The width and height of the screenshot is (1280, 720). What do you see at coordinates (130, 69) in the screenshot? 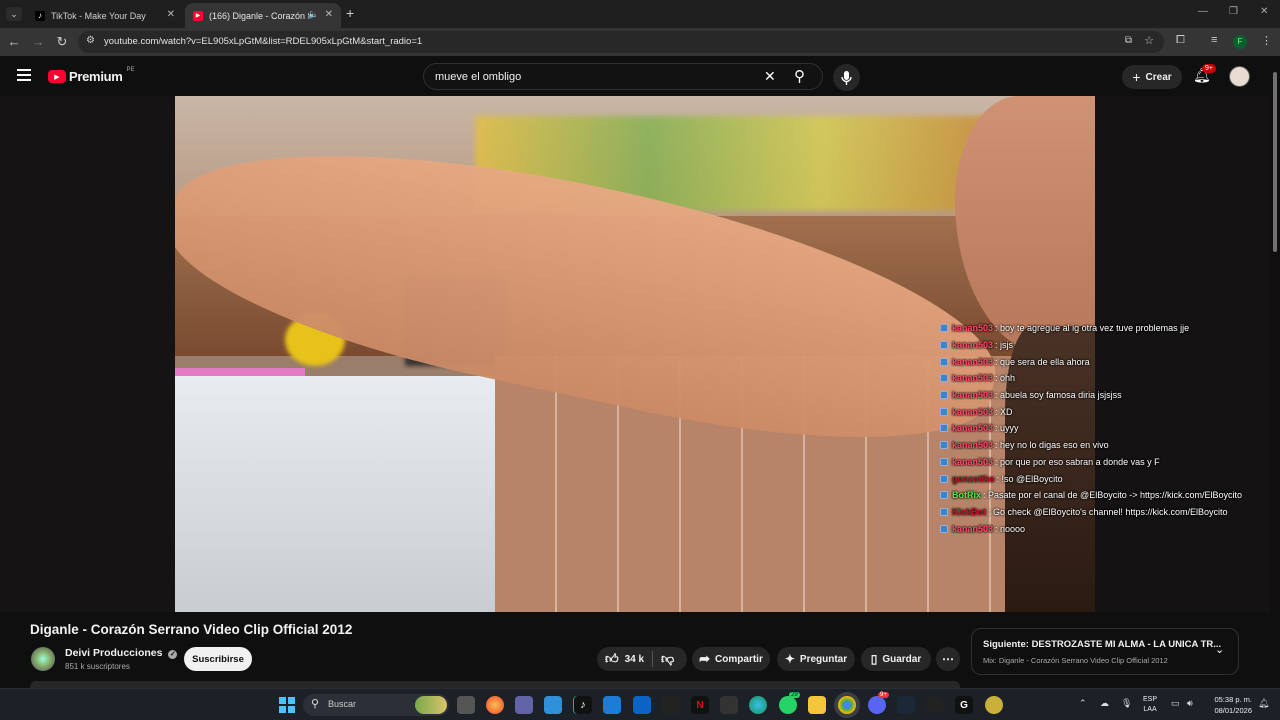
I see `logo-region: PE` at bounding box center [130, 69].